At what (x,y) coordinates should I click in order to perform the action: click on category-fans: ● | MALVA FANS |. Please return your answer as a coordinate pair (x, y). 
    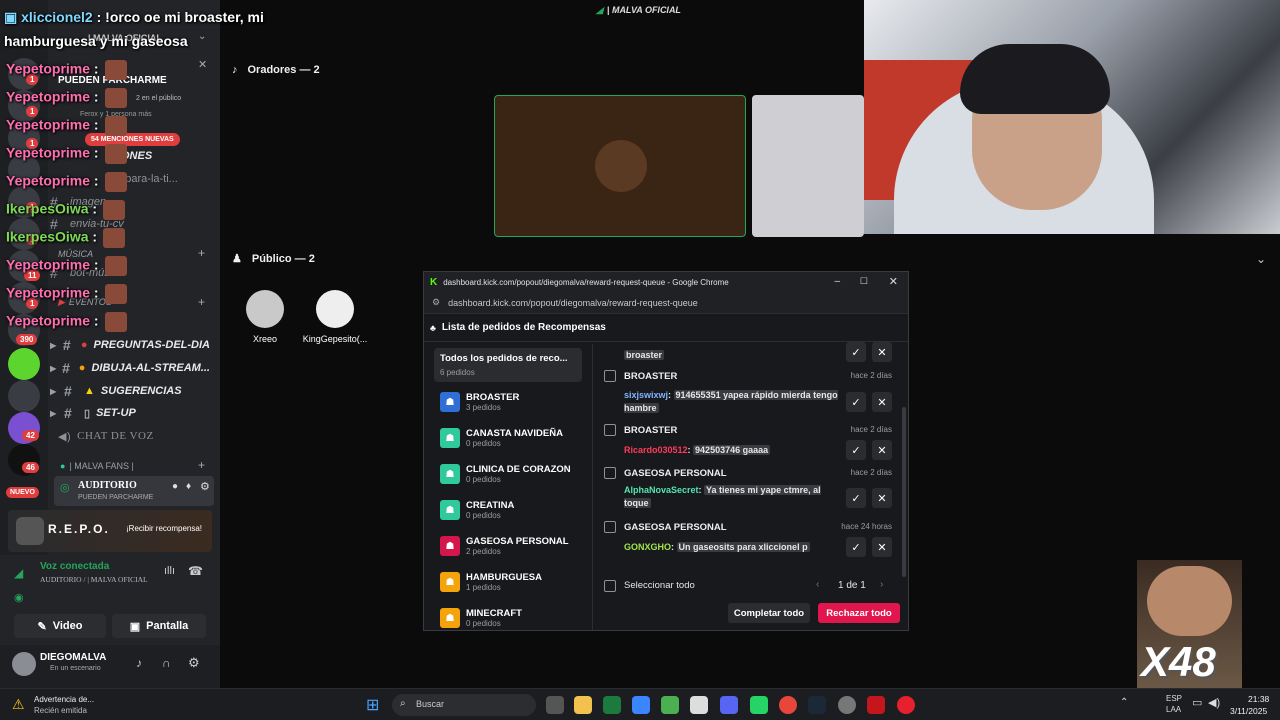
    Looking at the image, I should click on (97, 466).